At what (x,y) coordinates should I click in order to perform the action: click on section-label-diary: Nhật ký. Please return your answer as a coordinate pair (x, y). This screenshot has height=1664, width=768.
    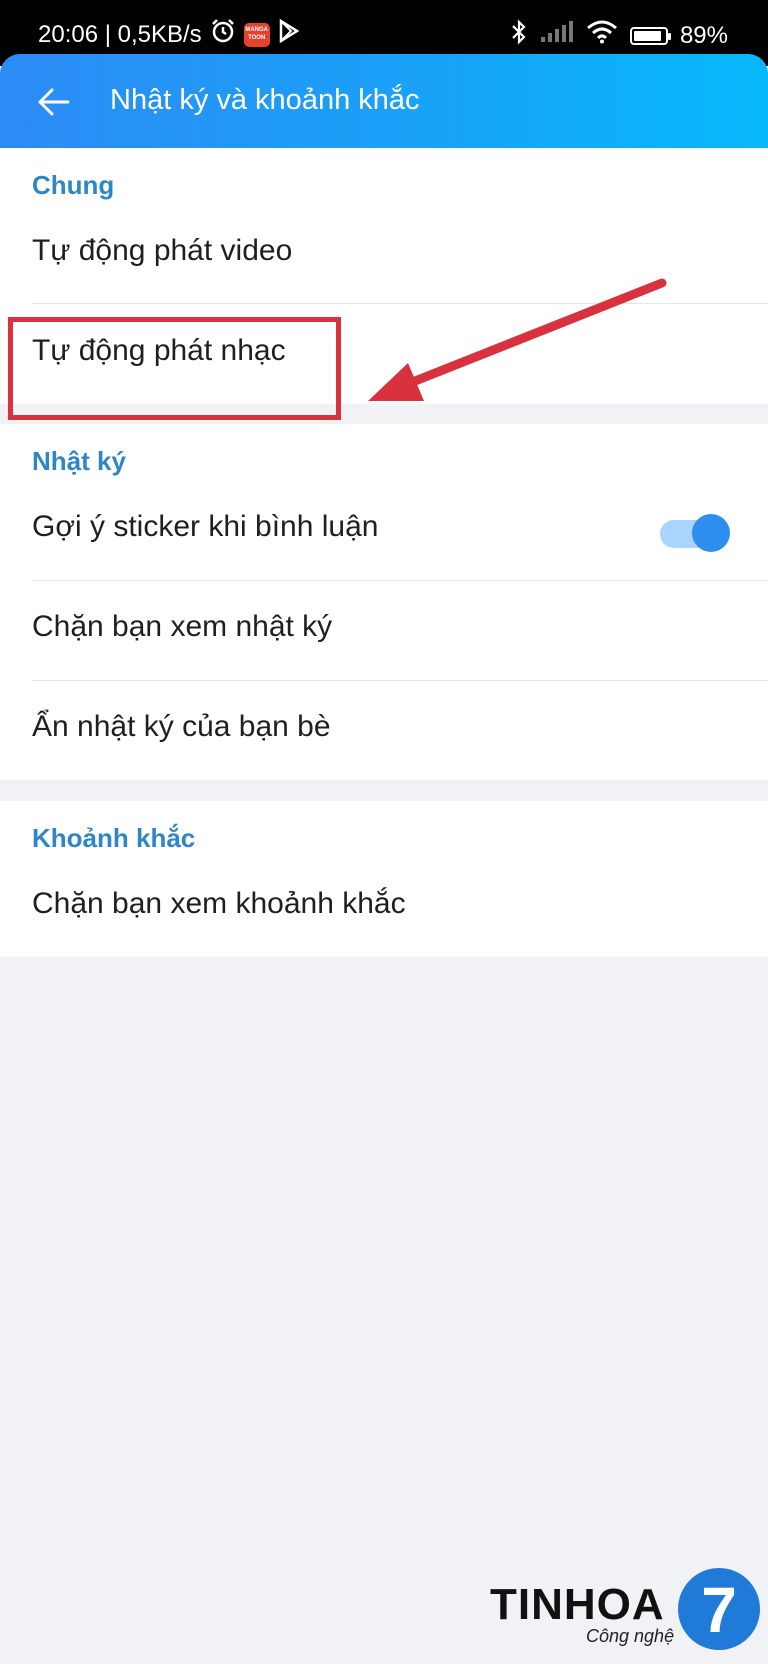
    Looking at the image, I should click on (79, 461).